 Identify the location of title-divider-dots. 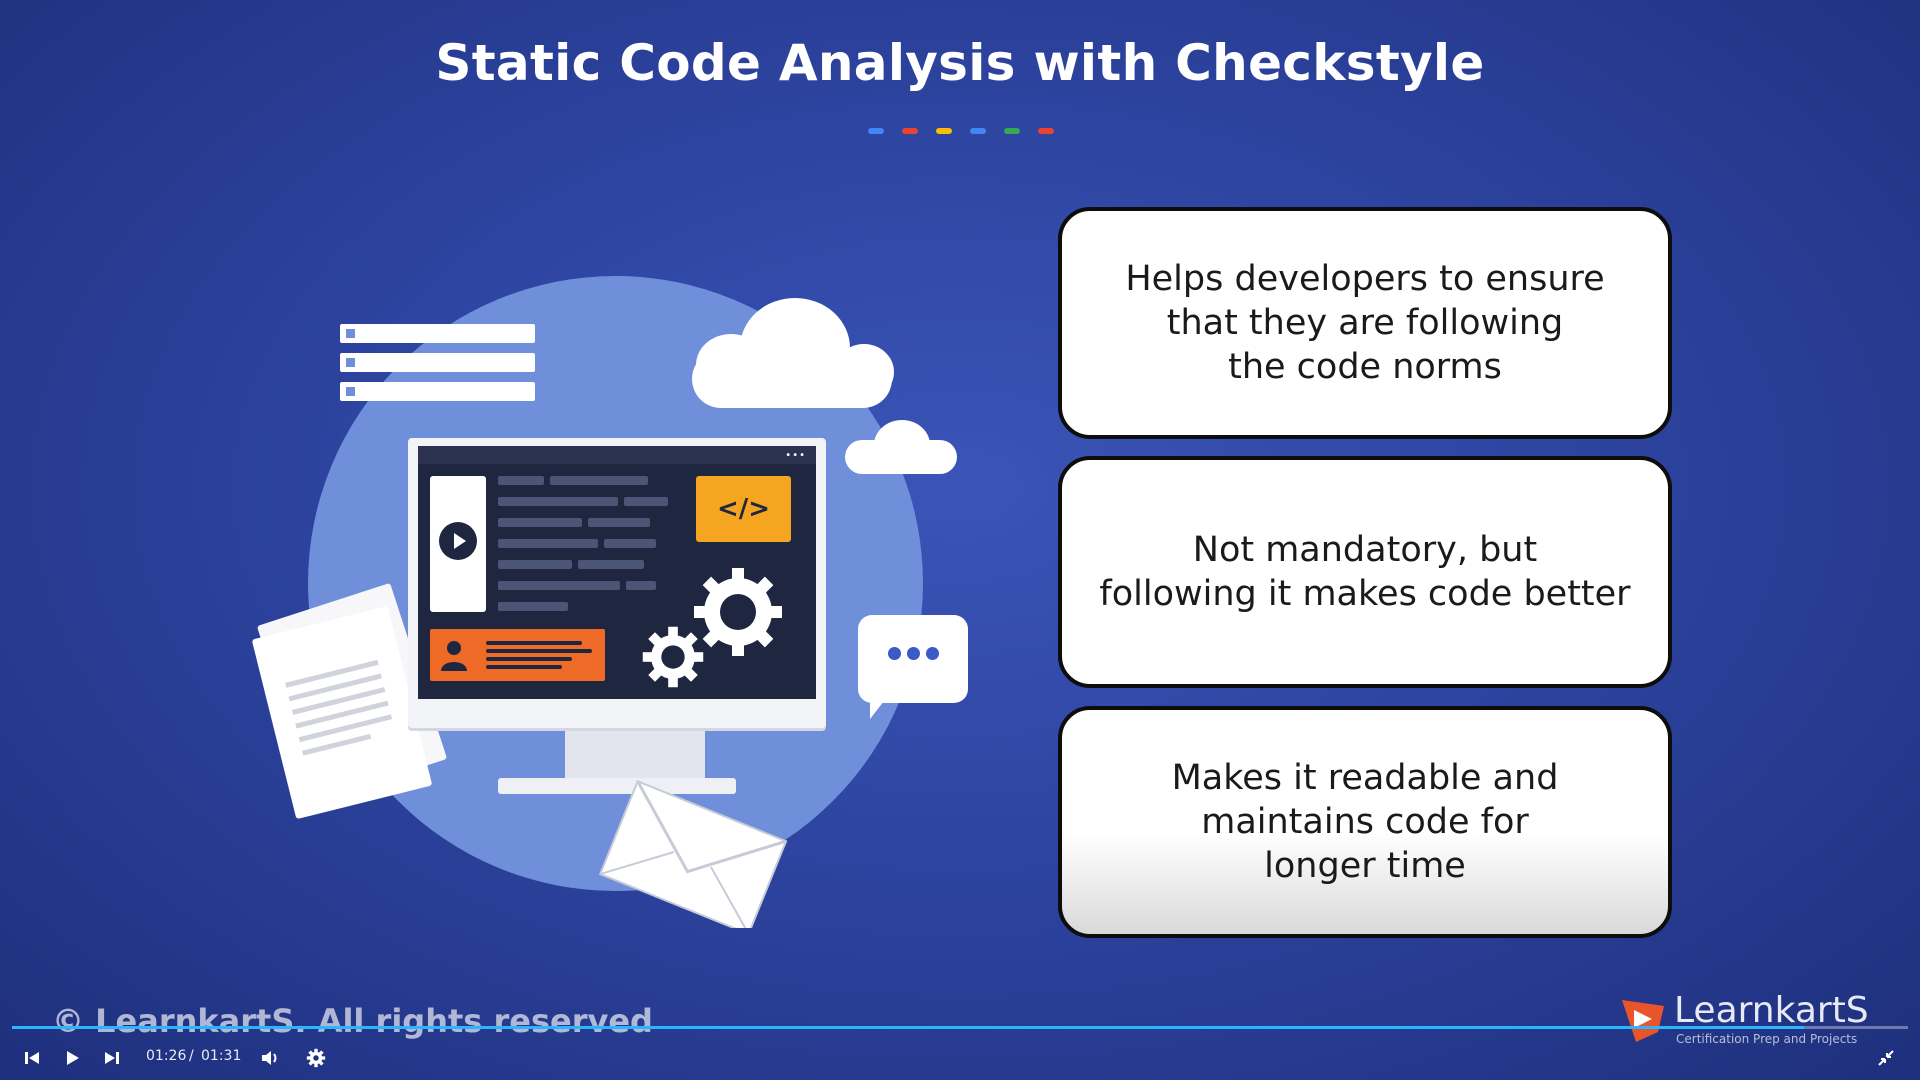
(961, 131).